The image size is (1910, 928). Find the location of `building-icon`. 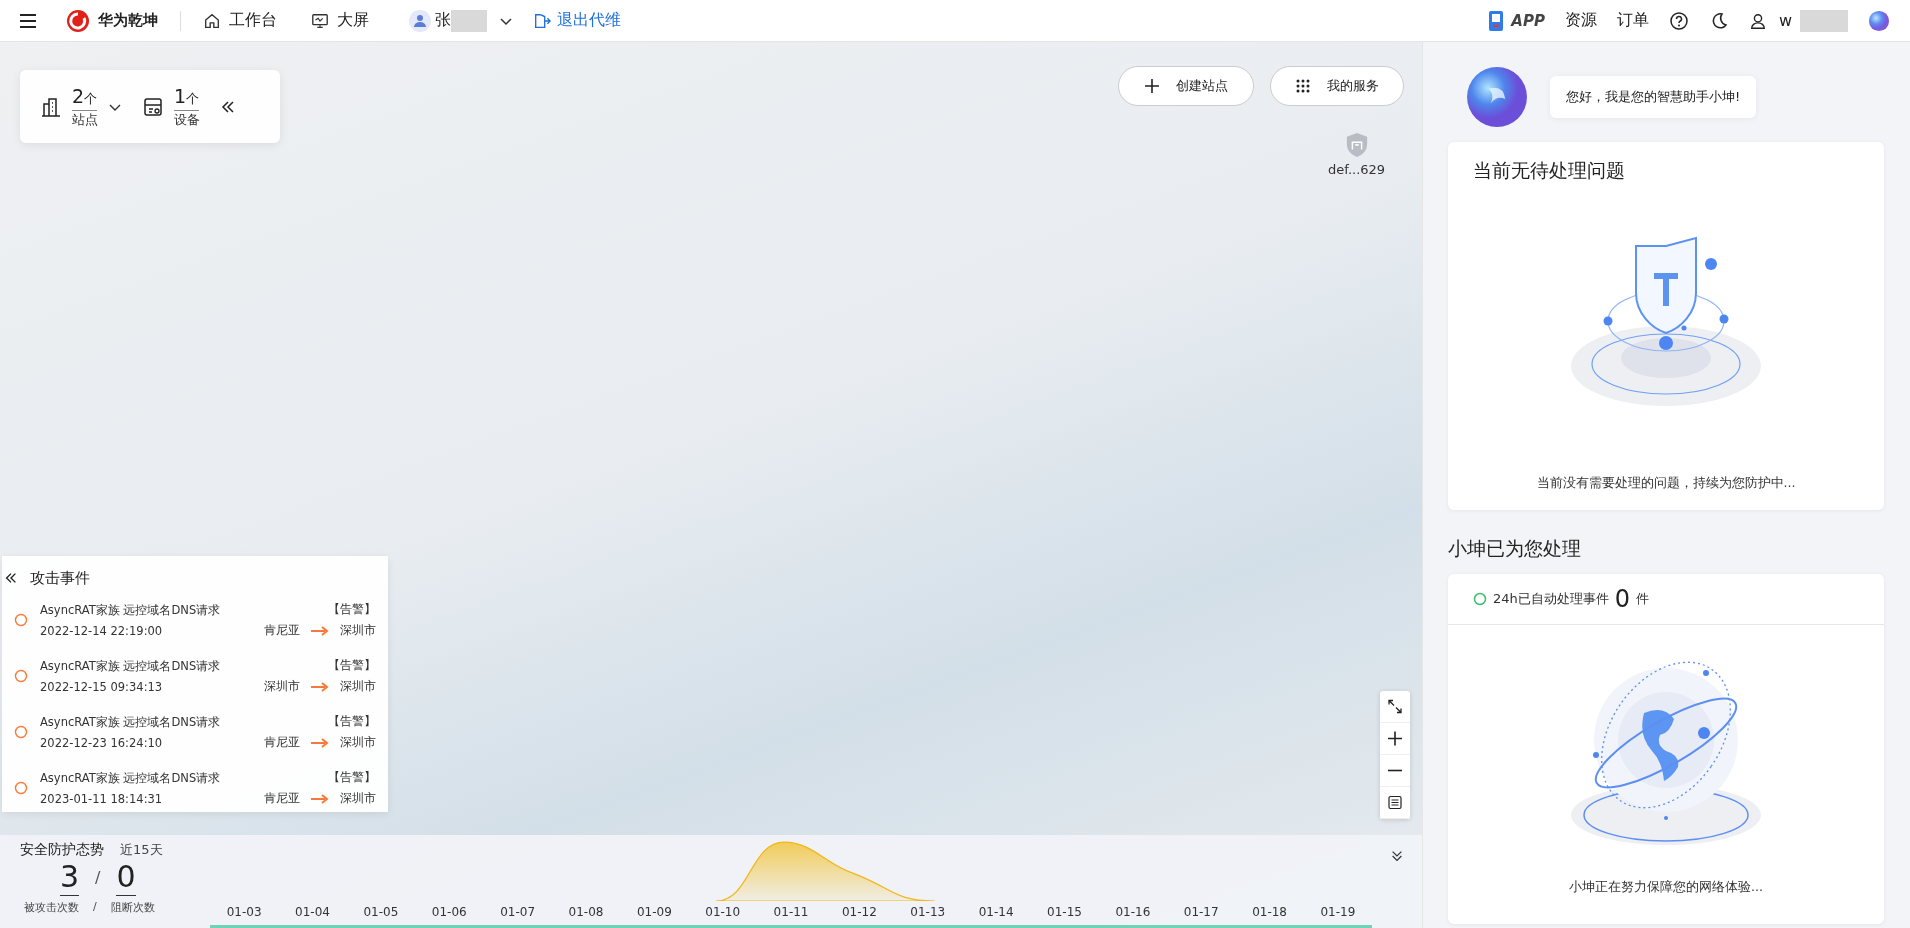

building-icon is located at coordinates (51, 106).